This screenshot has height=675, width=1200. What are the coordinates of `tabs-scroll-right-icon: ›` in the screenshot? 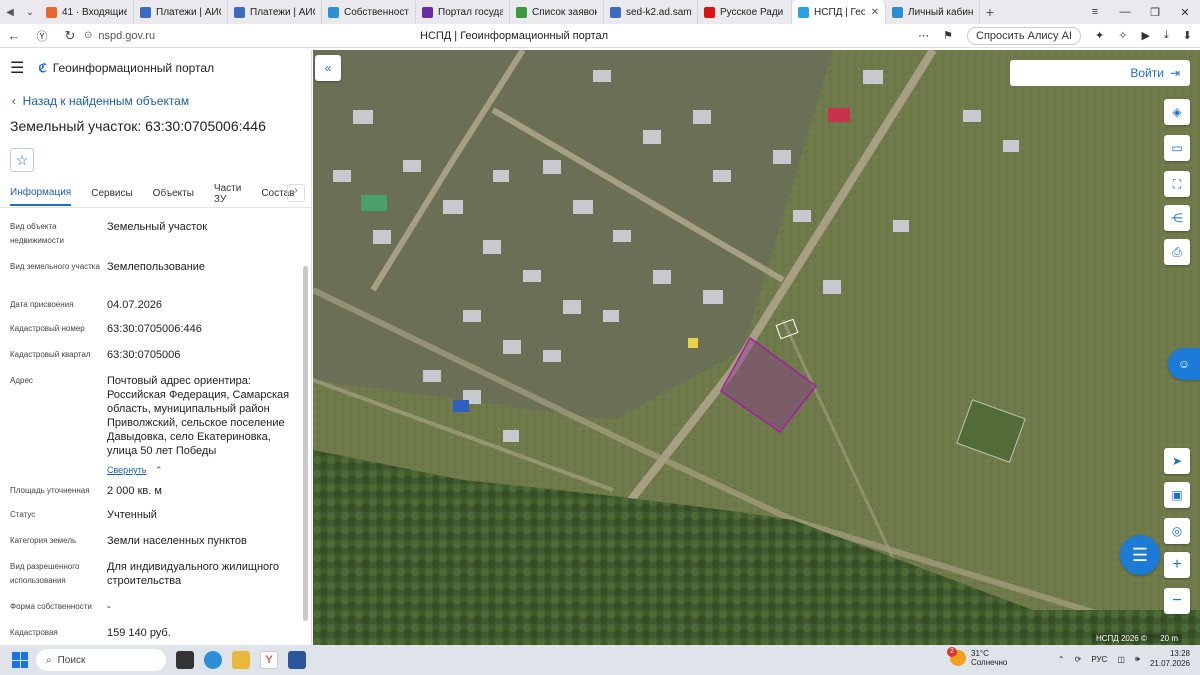 It's located at (296, 193).